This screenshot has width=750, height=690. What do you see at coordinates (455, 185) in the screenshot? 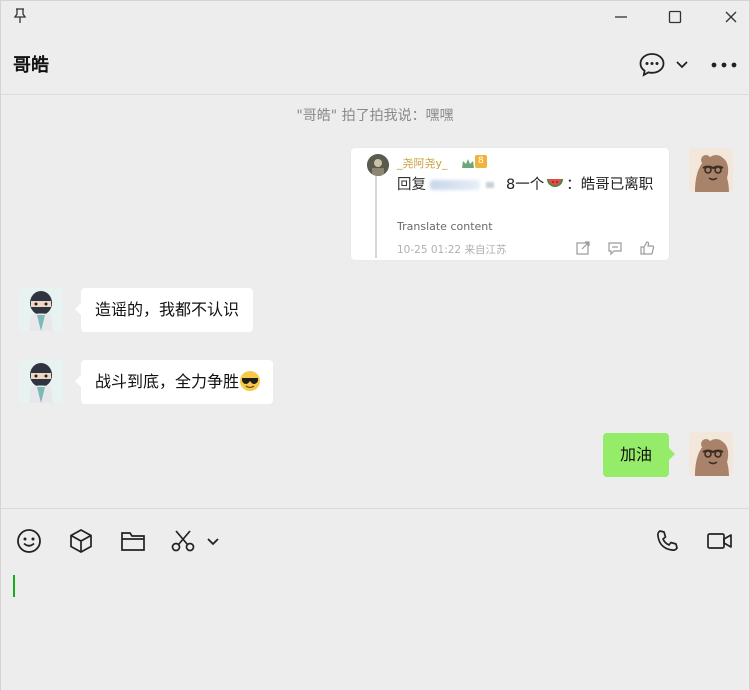
I see `blurred-name` at bounding box center [455, 185].